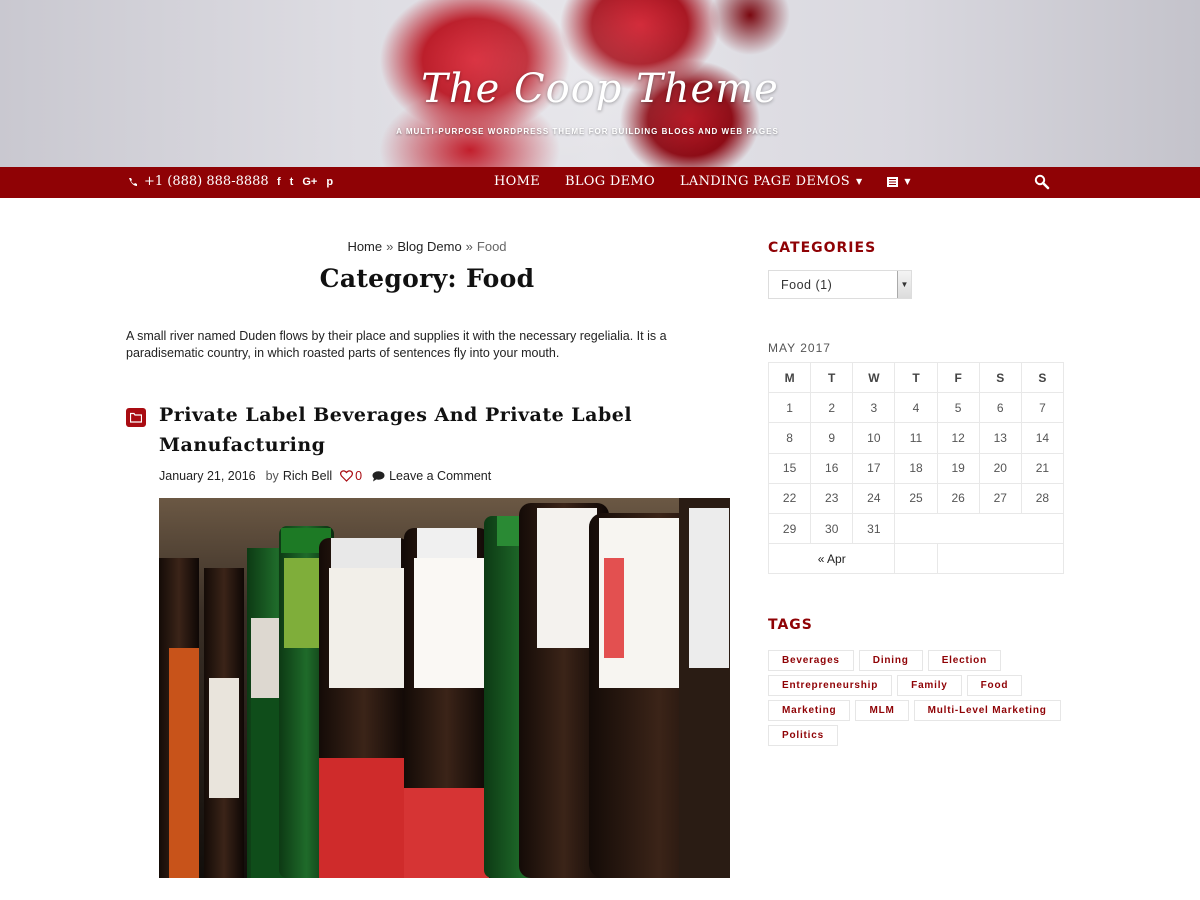  I want to click on calendar-day: 17, so click(874, 468).